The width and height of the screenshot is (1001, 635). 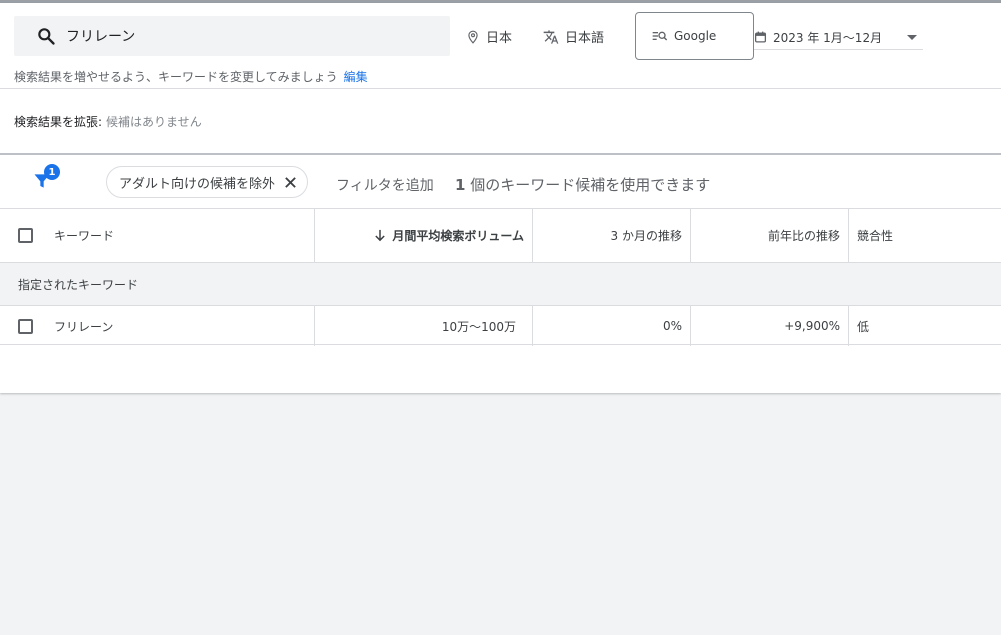 I want to click on header-competition: 競合性, so click(x=927, y=235).